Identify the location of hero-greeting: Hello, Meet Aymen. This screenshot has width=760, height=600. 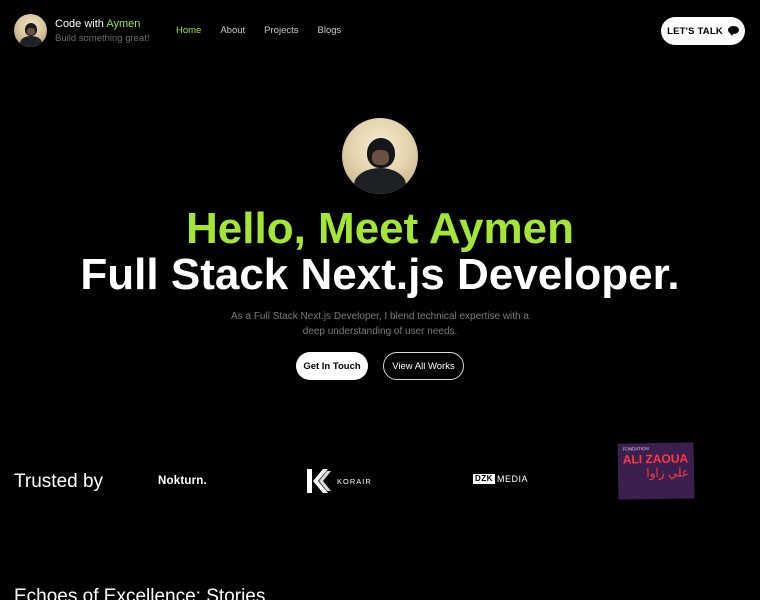
(380, 228).